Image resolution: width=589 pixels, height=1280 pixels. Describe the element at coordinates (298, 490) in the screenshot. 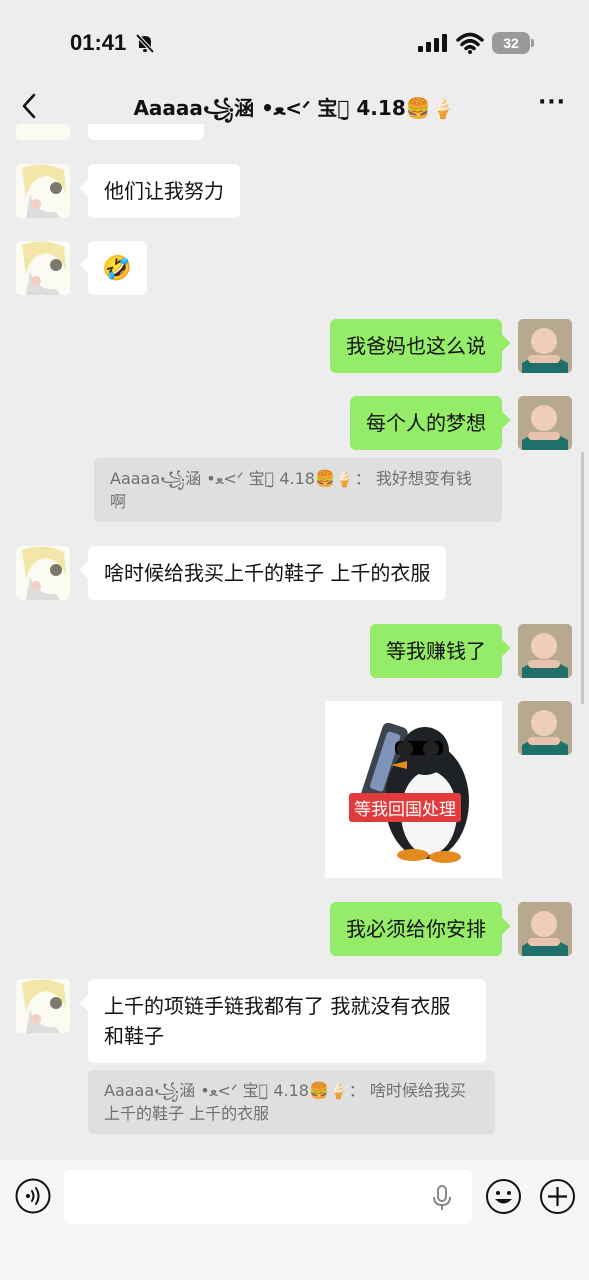

I see `quoted-message: Aaaaa꧁涵 •ﻌ<ᐟ 宝ꪔ̤̮ 4.18🍔🍦： 我好想变有钱啊` at that location.